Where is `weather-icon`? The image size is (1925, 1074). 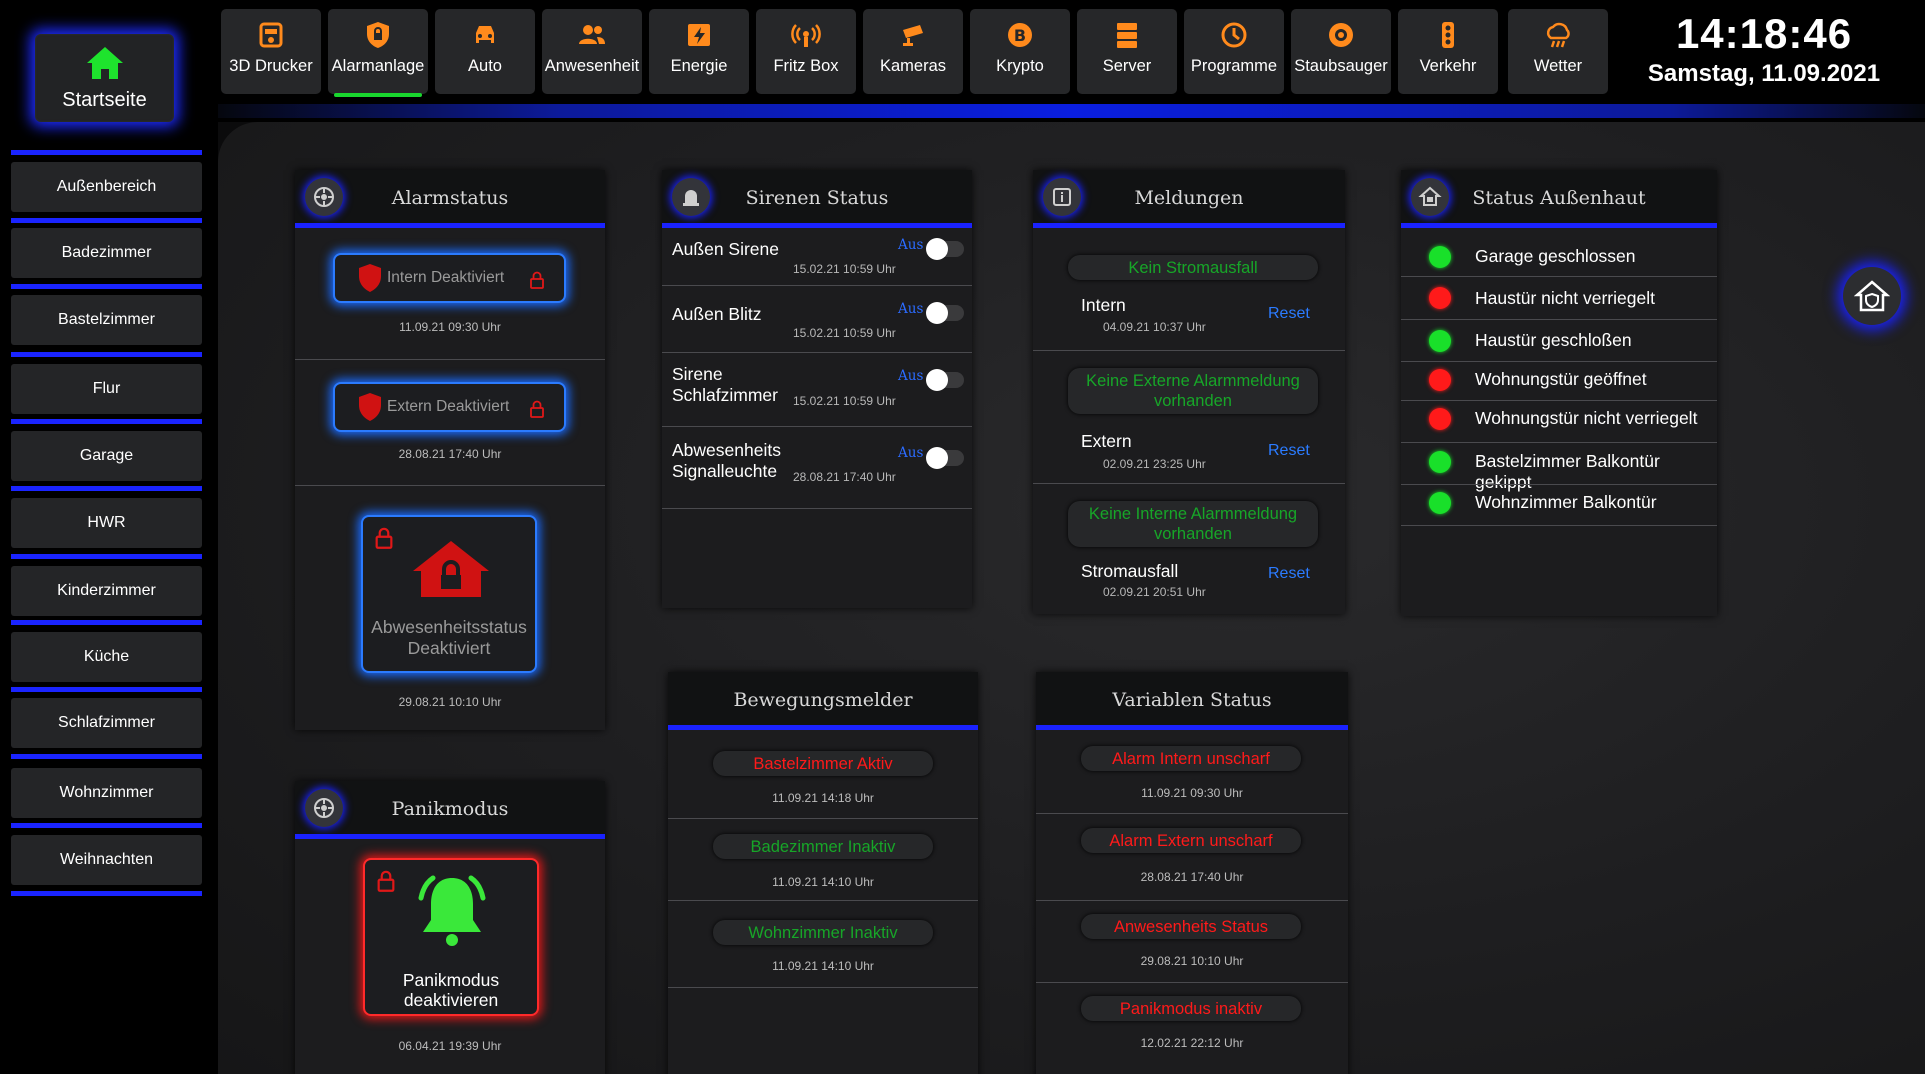
weather-icon is located at coordinates (1558, 35).